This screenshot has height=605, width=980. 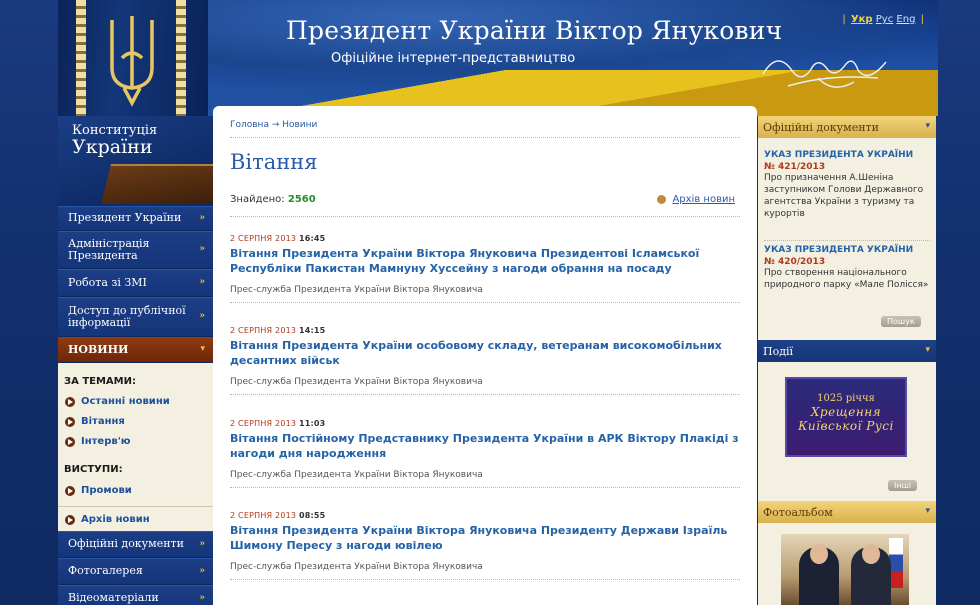 I want to click on lang-eng-link: Eng, so click(x=905, y=19).